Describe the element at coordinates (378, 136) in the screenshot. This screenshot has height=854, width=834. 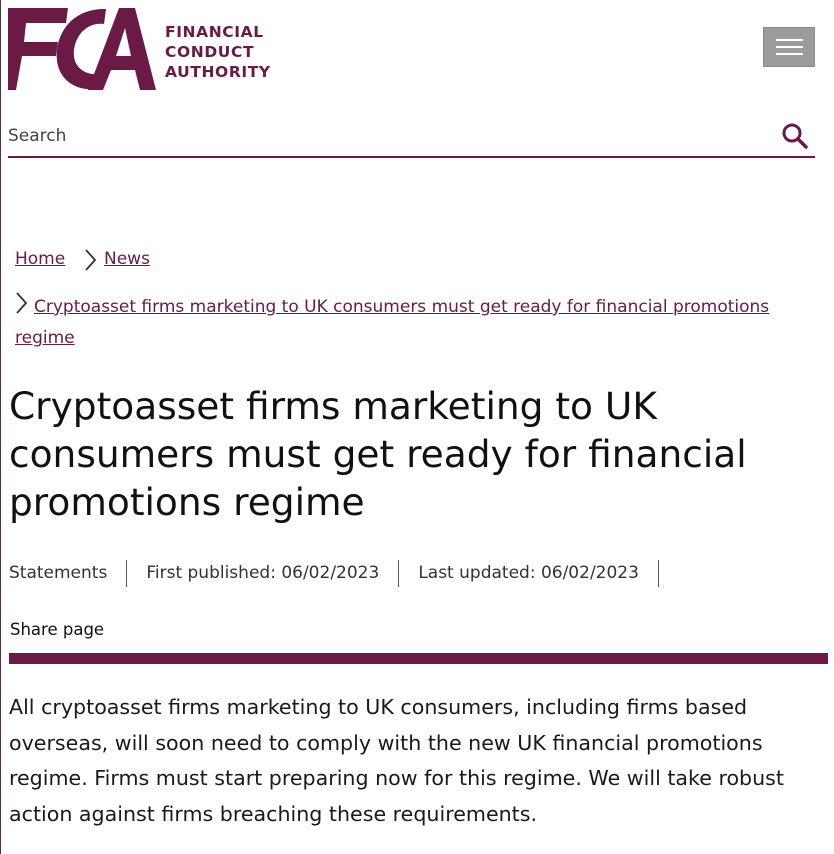
I see `search-input` at that location.